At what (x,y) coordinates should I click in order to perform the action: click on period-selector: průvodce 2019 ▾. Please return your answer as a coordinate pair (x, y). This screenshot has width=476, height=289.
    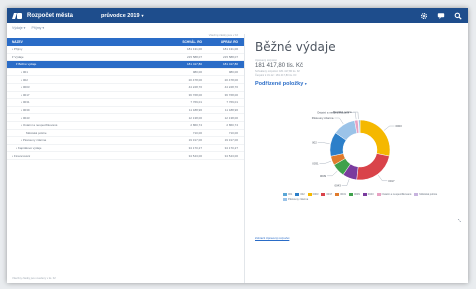
    Looking at the image, I should click on (122, 16).